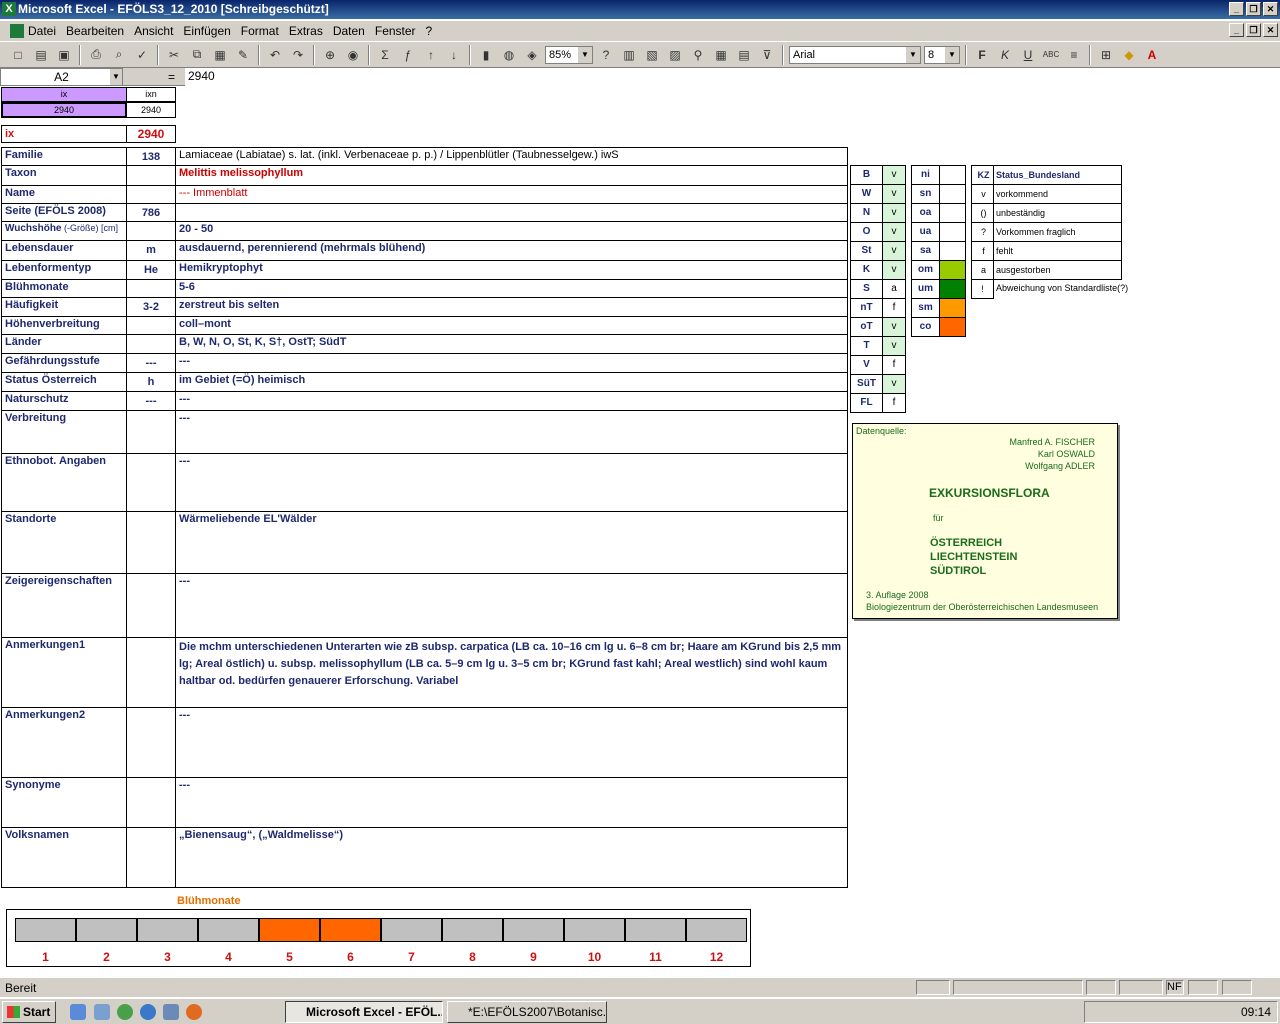 This screenshot has height=1024, width=1280. Describe the element at coordinates (894, 365) in the screenshot. I see `land-status: f` at that location.